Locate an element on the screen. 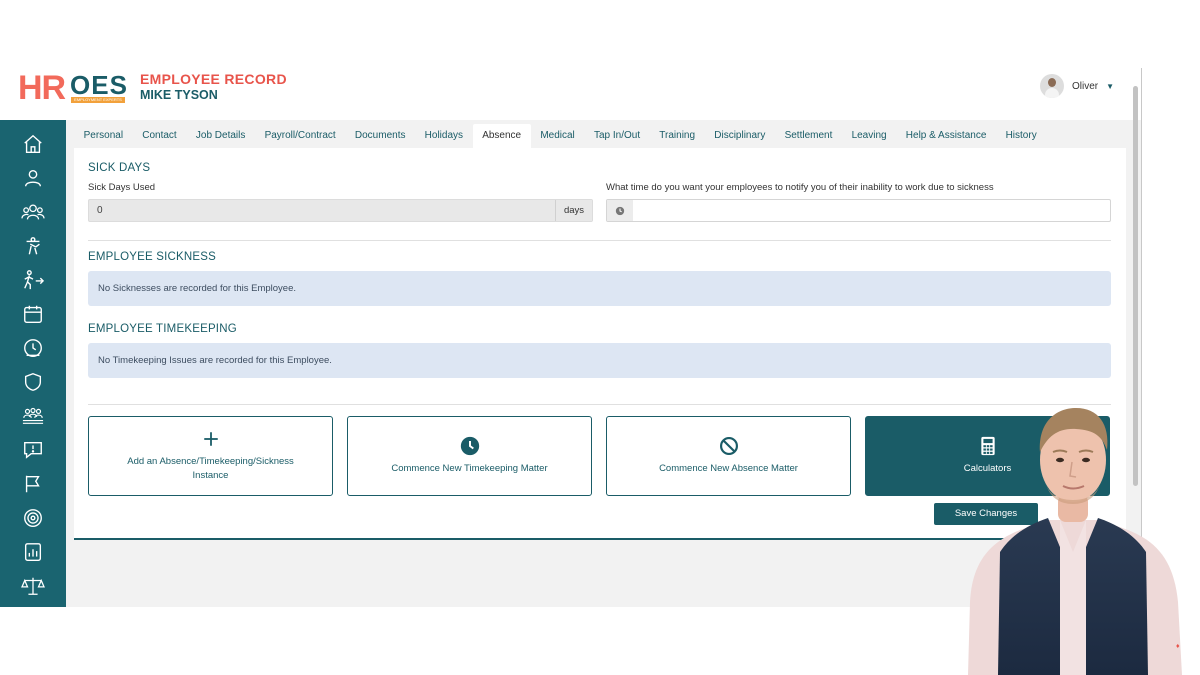  employee-sickness-heading: EMPLOYEE SICKNESS is located at coordinates (152, 257).